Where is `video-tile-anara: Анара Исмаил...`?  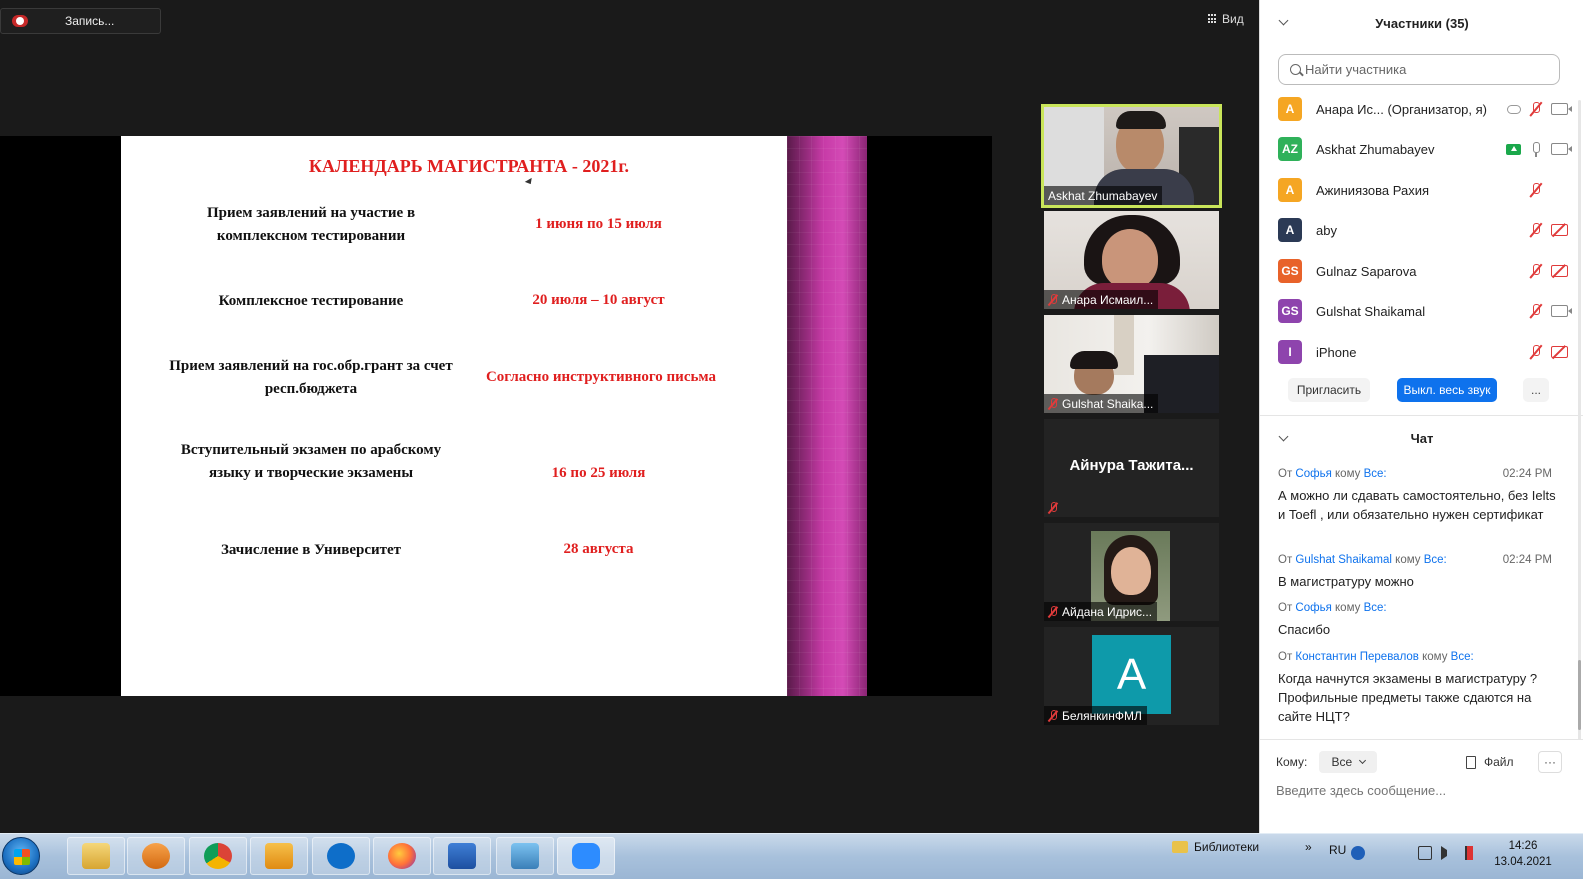
video-tile-anara: Анара Исмаил... is located at coordinates (1131, 260).